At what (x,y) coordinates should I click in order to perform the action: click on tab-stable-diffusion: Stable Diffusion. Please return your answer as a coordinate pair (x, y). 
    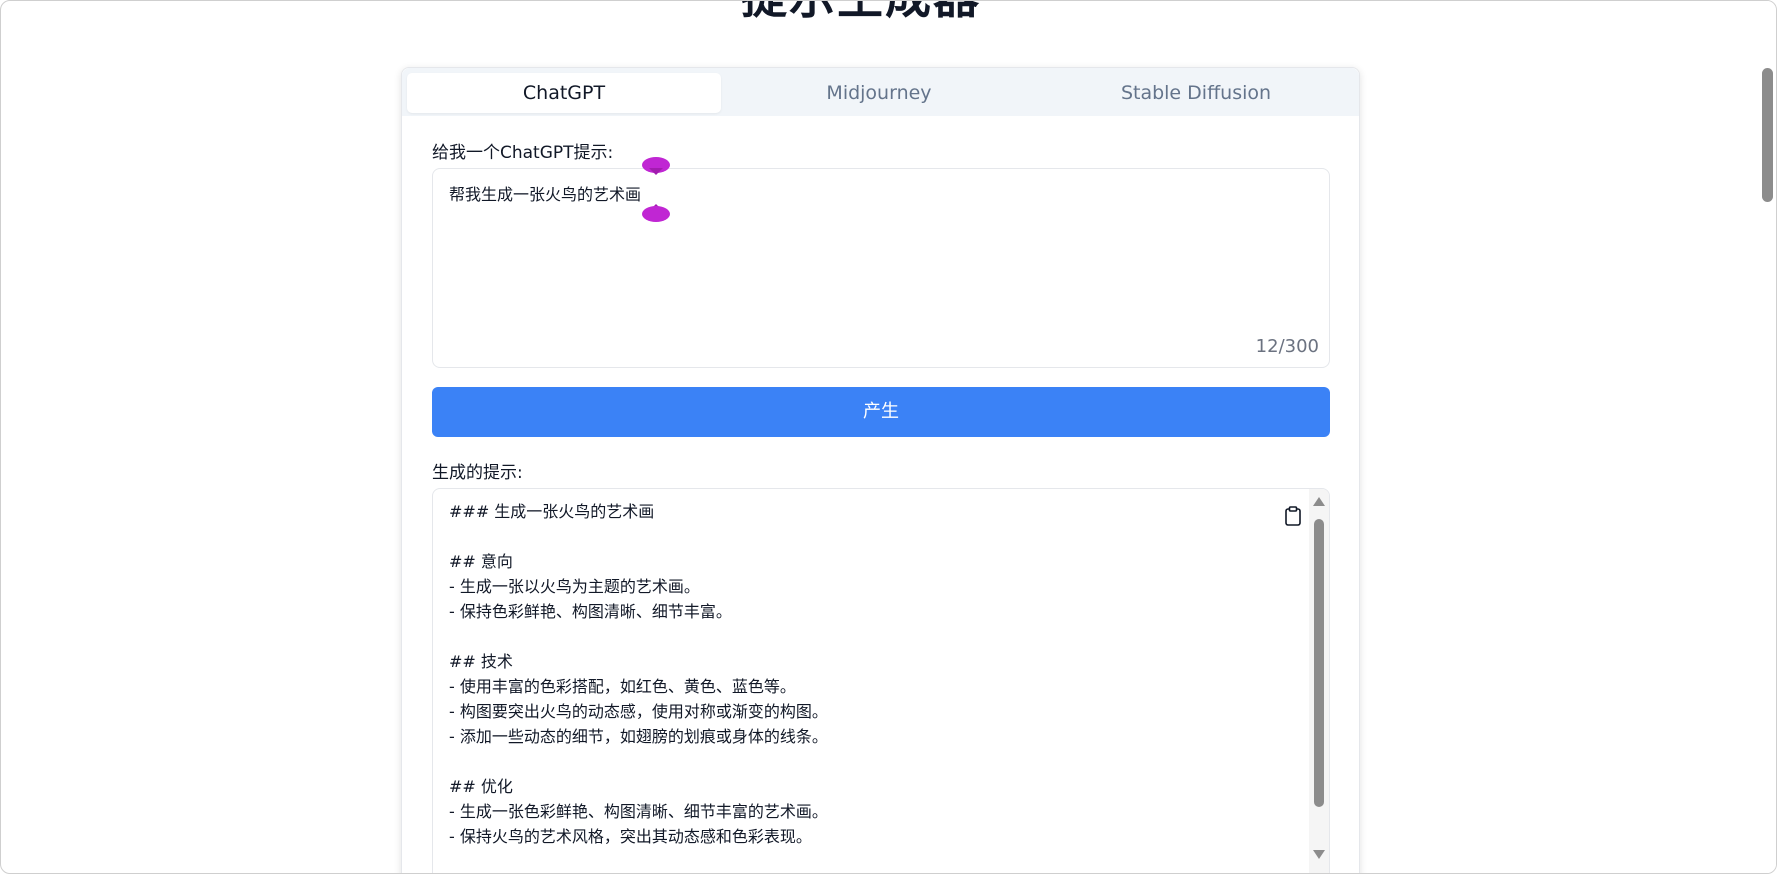
    Looking at the image, I should click on (1196, 93).